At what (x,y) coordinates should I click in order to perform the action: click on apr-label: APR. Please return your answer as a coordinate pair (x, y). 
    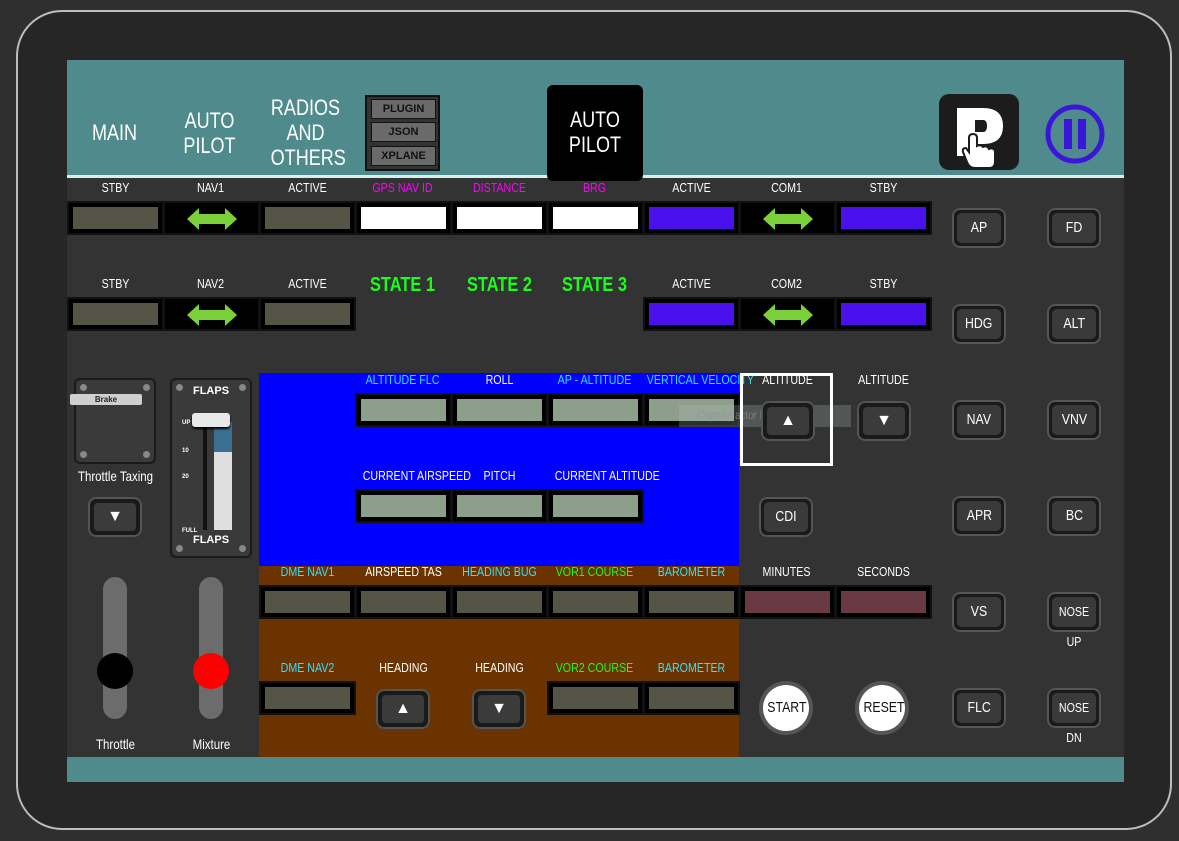
    Looking at the image, I should click on (979, 515).